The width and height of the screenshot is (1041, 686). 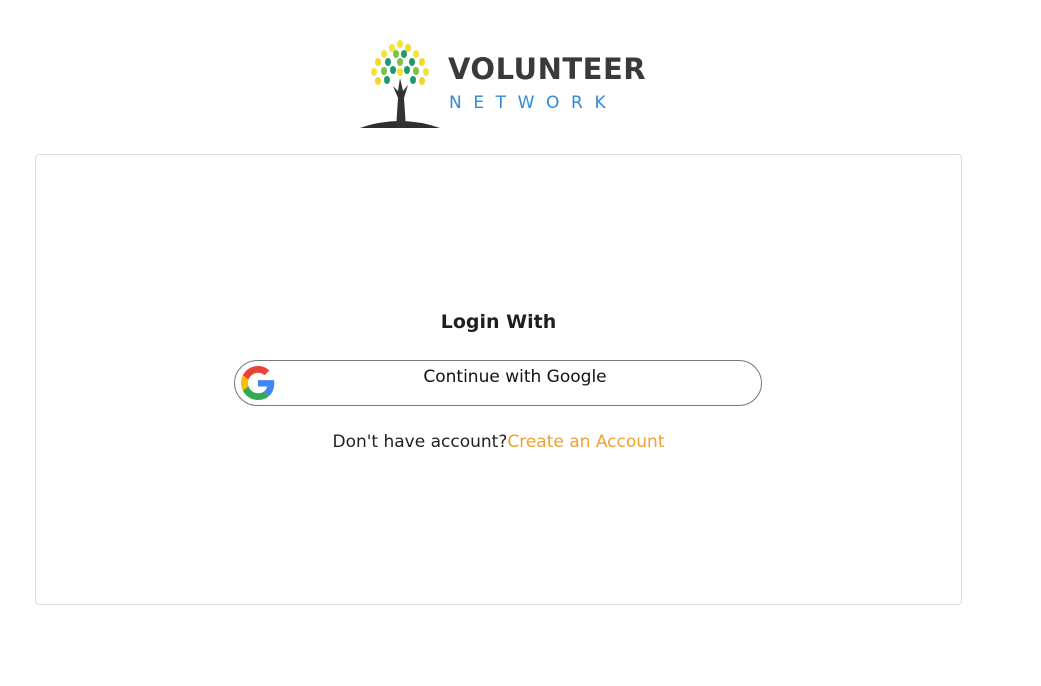 I want to click on signup-prompt-text: Don't have account?, so click(x=420, y=442).